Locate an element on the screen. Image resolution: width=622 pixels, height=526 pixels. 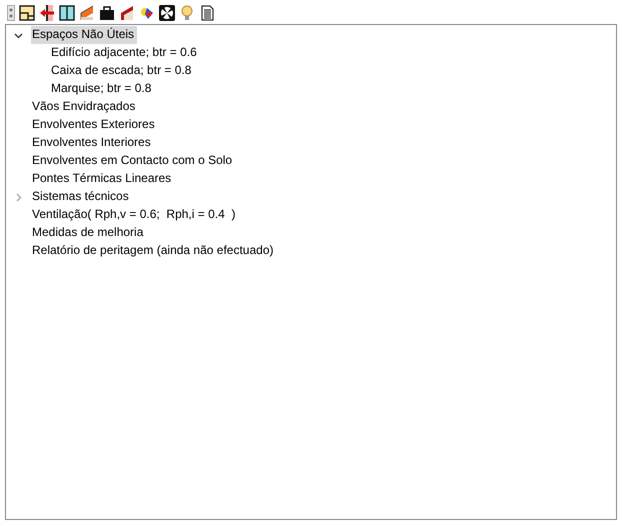
toolbar-grip-icon is located at coordinates (11, 13).